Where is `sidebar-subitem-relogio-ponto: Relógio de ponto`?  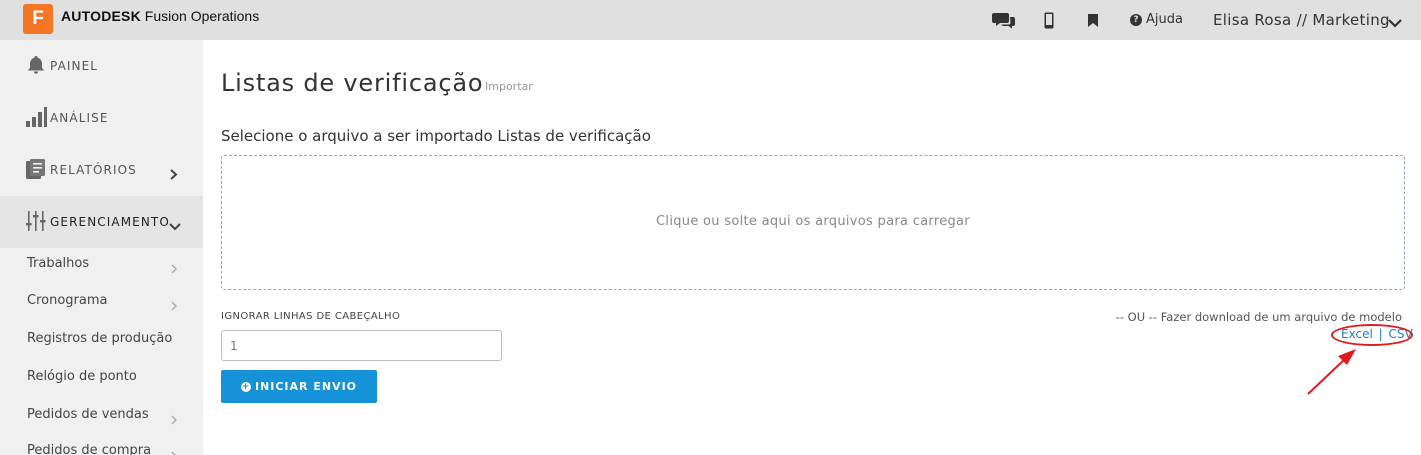 sidebar-subitem-relogio-ponto: Relógio de ponto is located at coordinates (101, 377).